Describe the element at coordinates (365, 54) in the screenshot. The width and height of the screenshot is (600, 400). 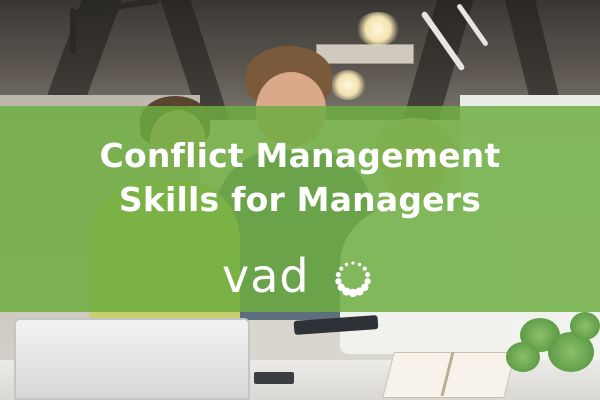
I see `ceiling-vent` at that location.